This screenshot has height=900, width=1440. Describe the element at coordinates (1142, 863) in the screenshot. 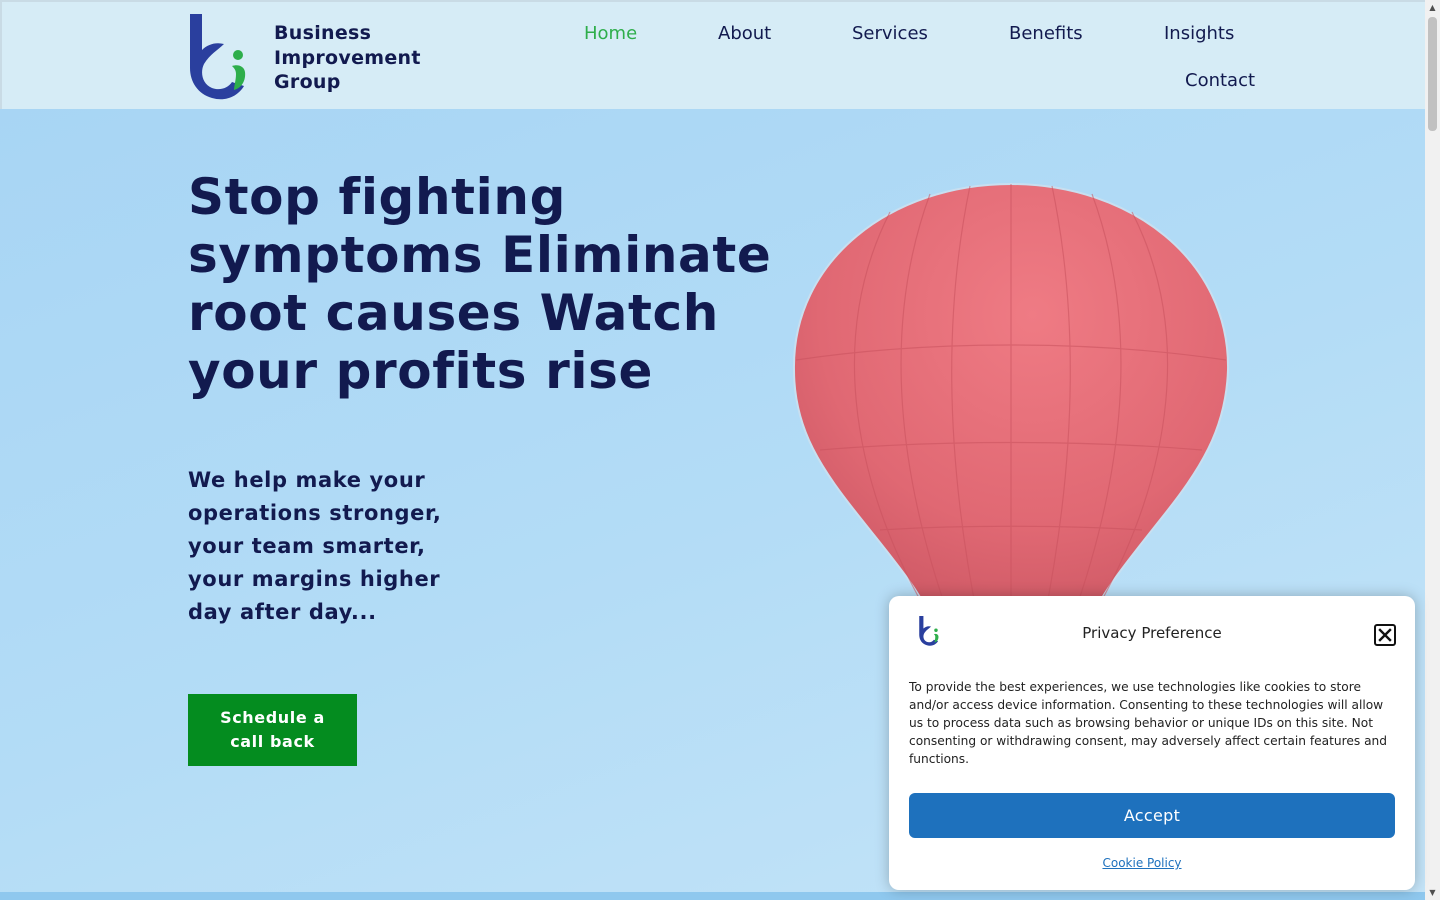

I see `cookie-policy-link: Cookie Policy` at that location.